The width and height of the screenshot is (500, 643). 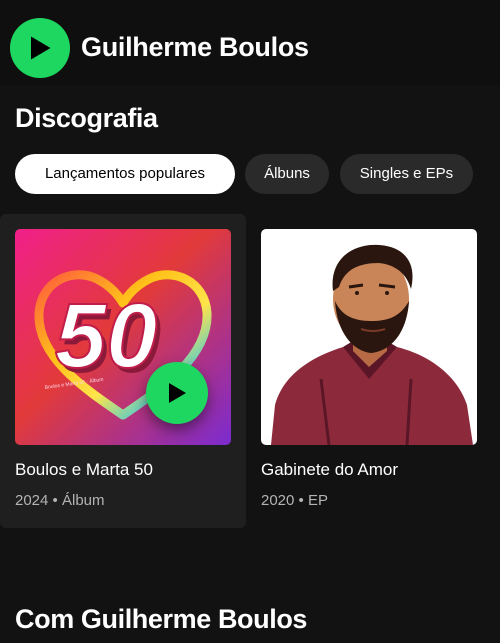 I want to click on artist-name: Guilherme Boulos, so click(x=195, y=47).